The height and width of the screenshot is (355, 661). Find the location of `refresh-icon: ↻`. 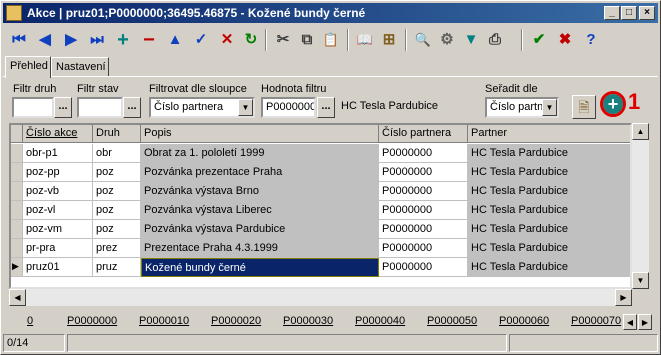

refresh-icon: ↻ is located at coordinates (251, 40).